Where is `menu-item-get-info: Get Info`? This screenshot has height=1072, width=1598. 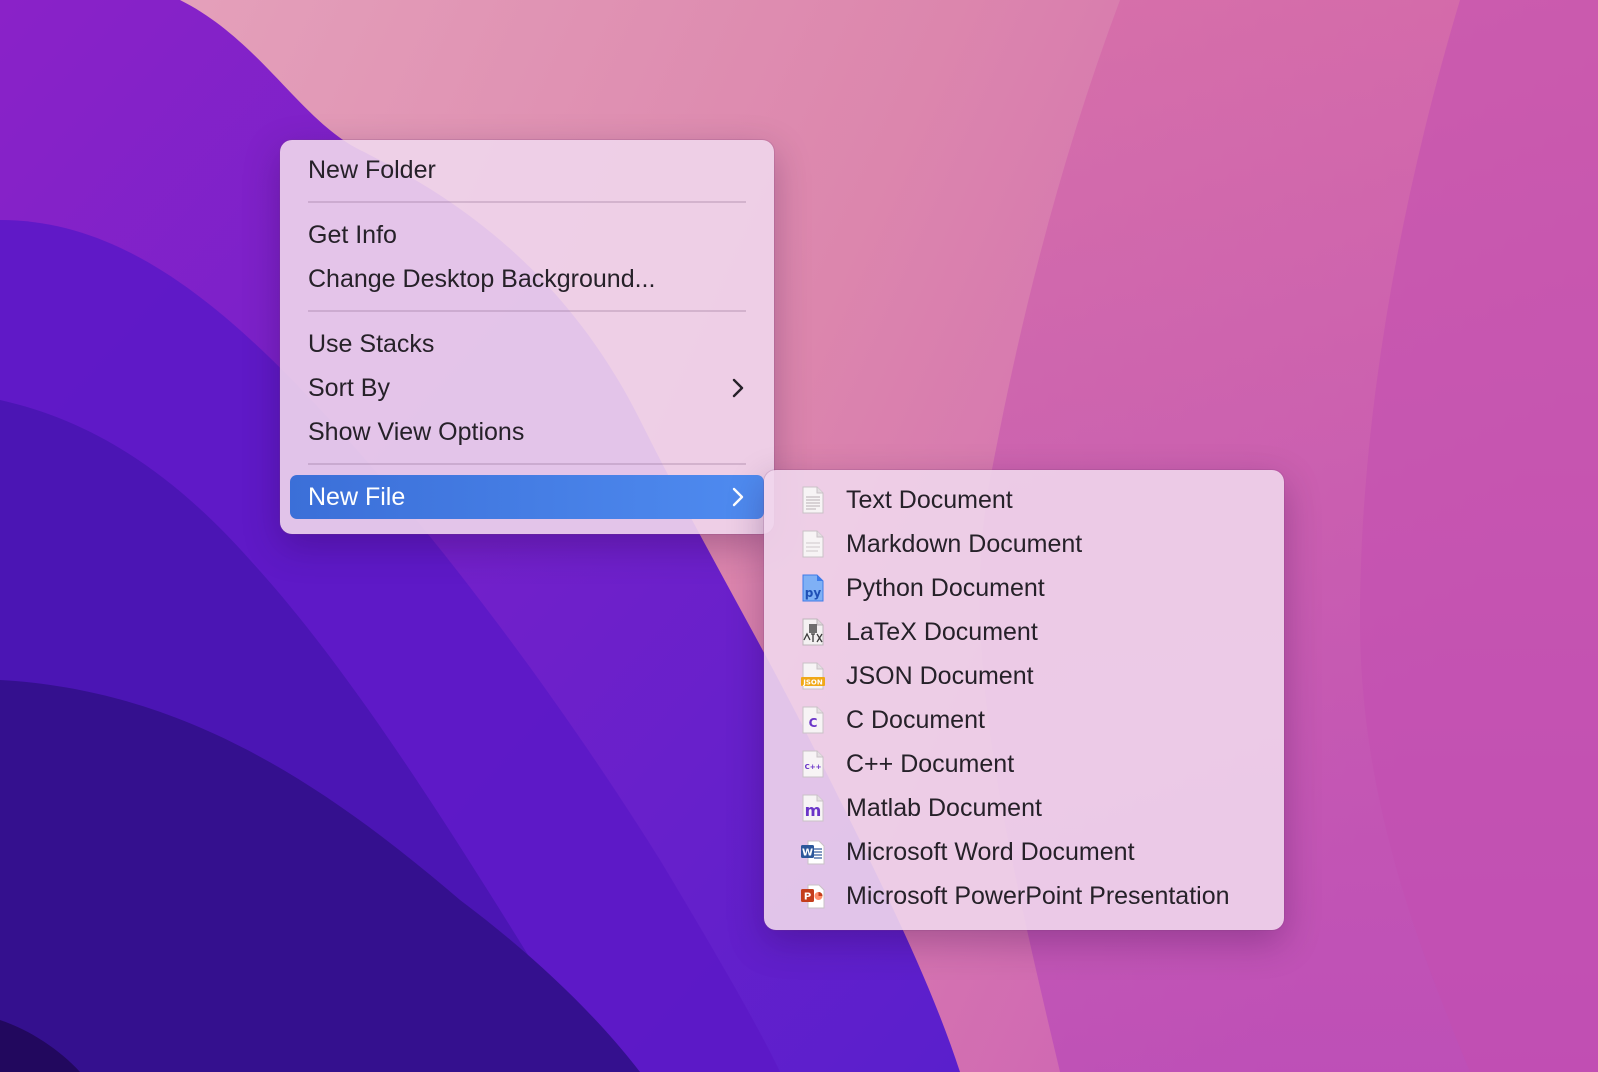
menu-item-get-info: Get Info is located at coordinates (527, 235).